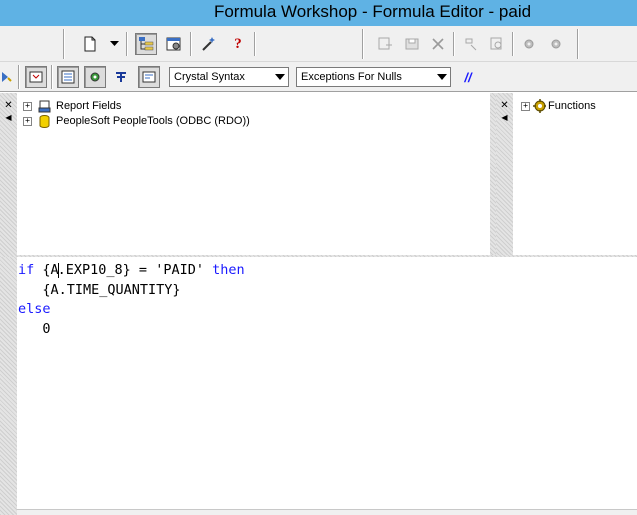 This screenshot has width=637, height=515. I want to click on formula-toolbar: Crystal Syntax Exceptions For Nulls //, so click(318, 77).